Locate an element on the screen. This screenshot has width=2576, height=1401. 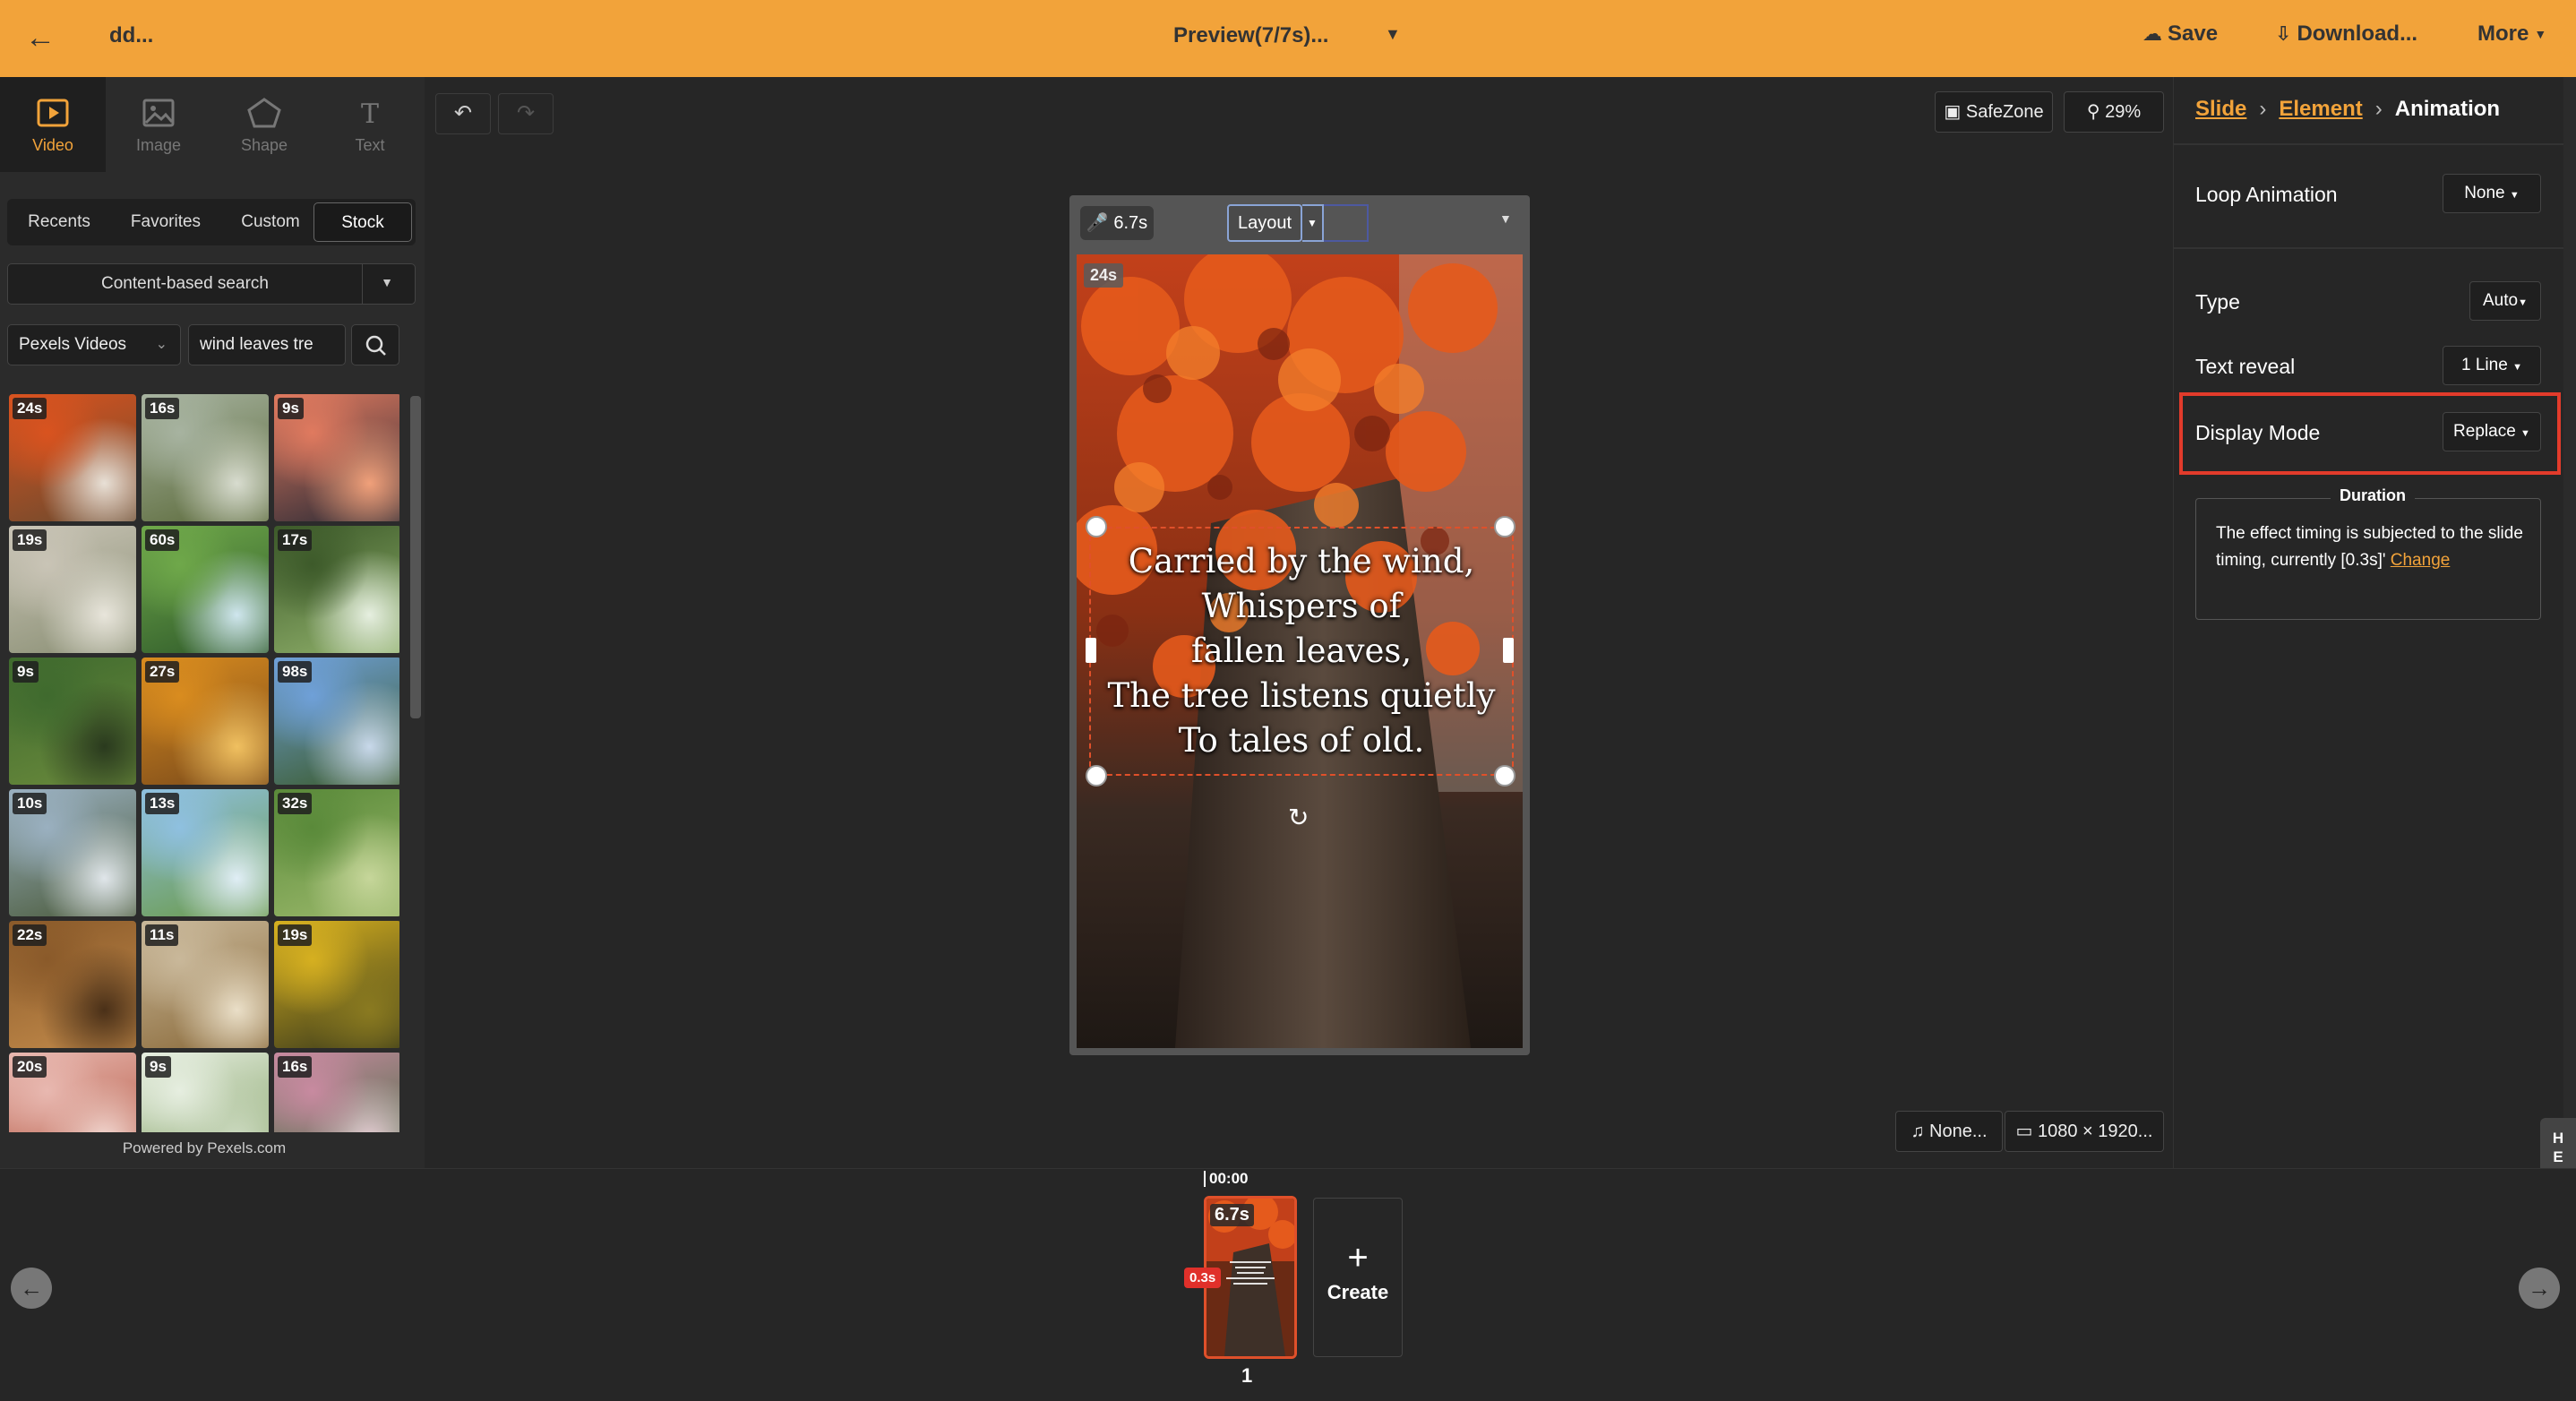
scroll-left-button: ← is located at coordinates (31, 1288).